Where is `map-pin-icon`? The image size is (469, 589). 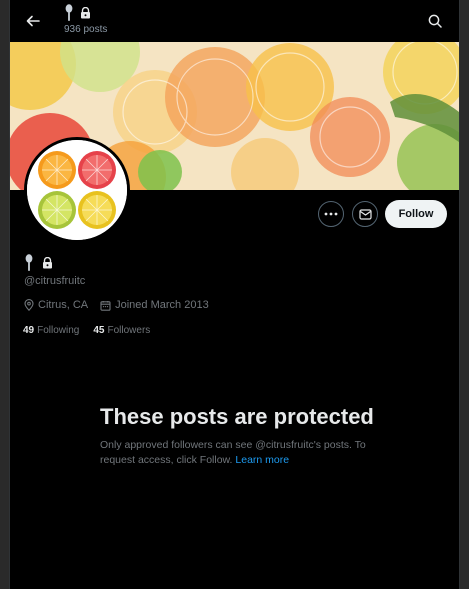 map-pin-icon is located at coordinates (29, 305).